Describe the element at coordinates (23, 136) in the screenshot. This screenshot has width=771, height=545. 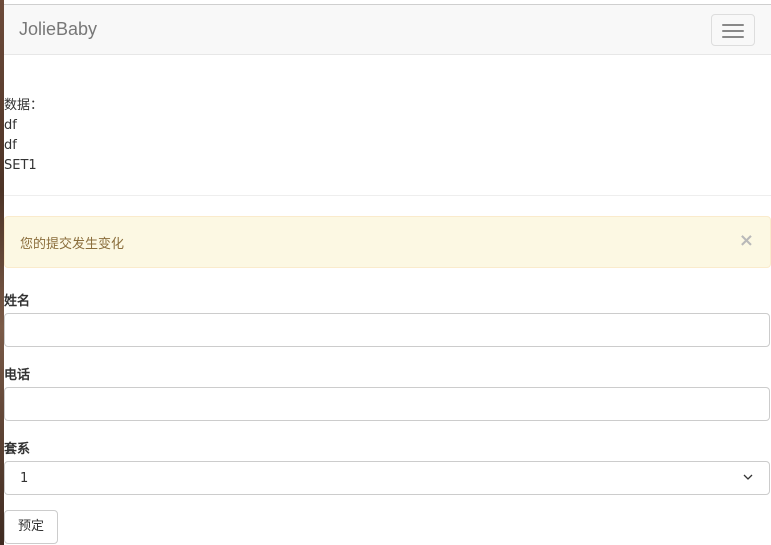
I see `data-section: 数据： df df SET1` at that location.